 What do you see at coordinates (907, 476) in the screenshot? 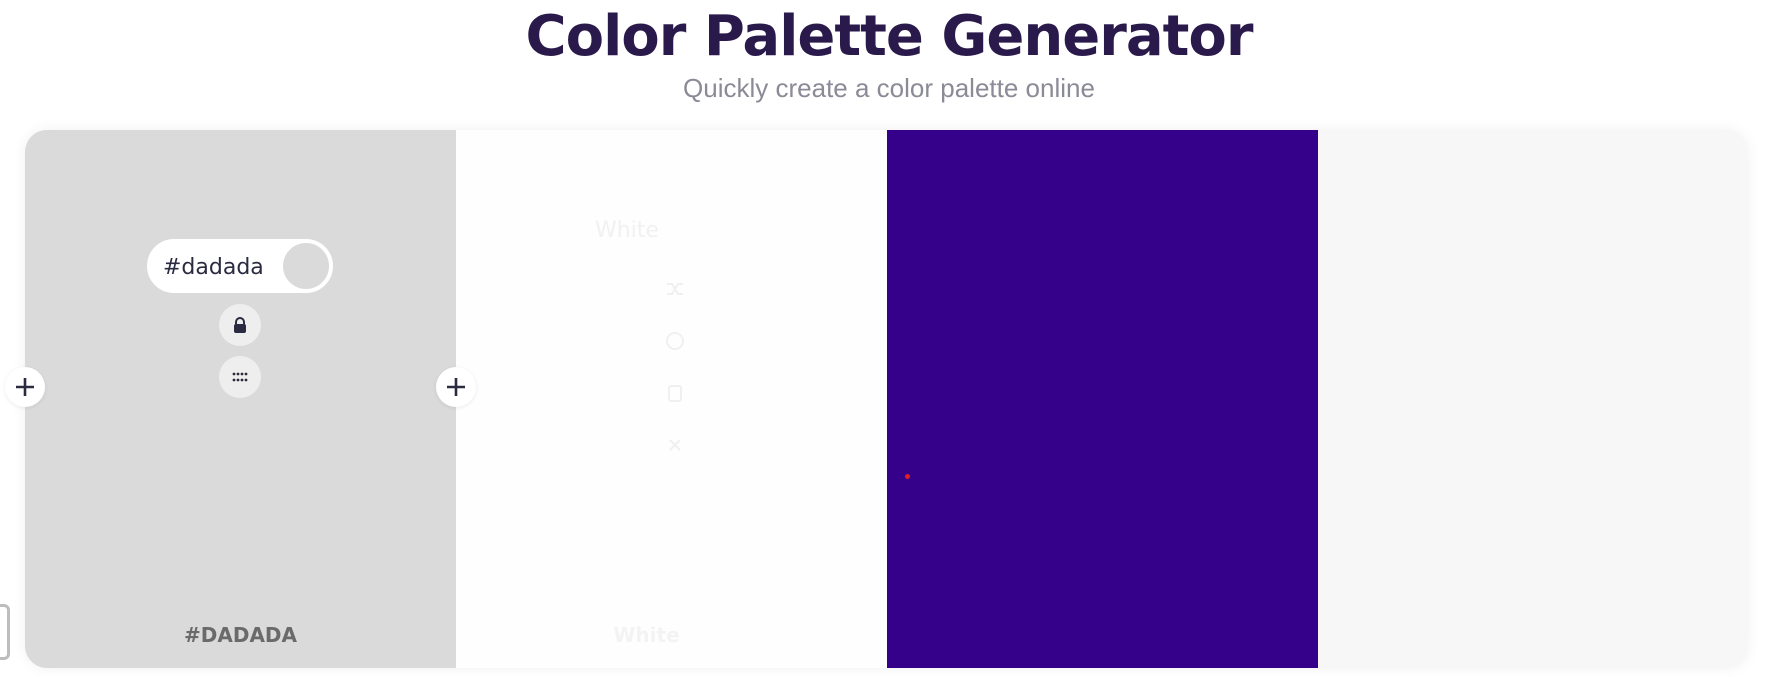
I see `cursor-marker` at bounding box center [907, 476].